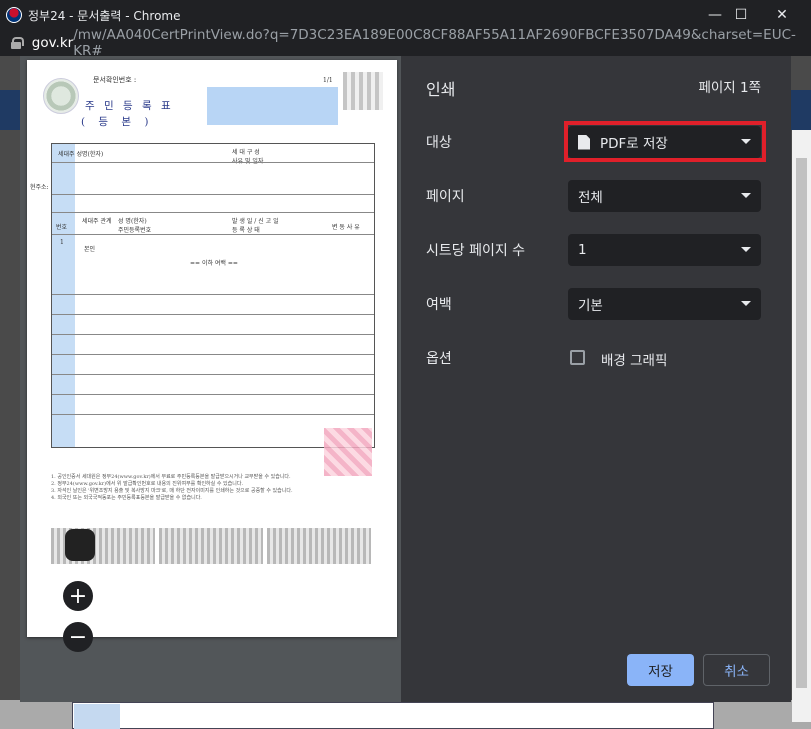  I want to click on note-4: 4. 외국인 또는 외국국적동포는 주민등록표등본을 발급받을 수 없습니다., so click(126, 498).